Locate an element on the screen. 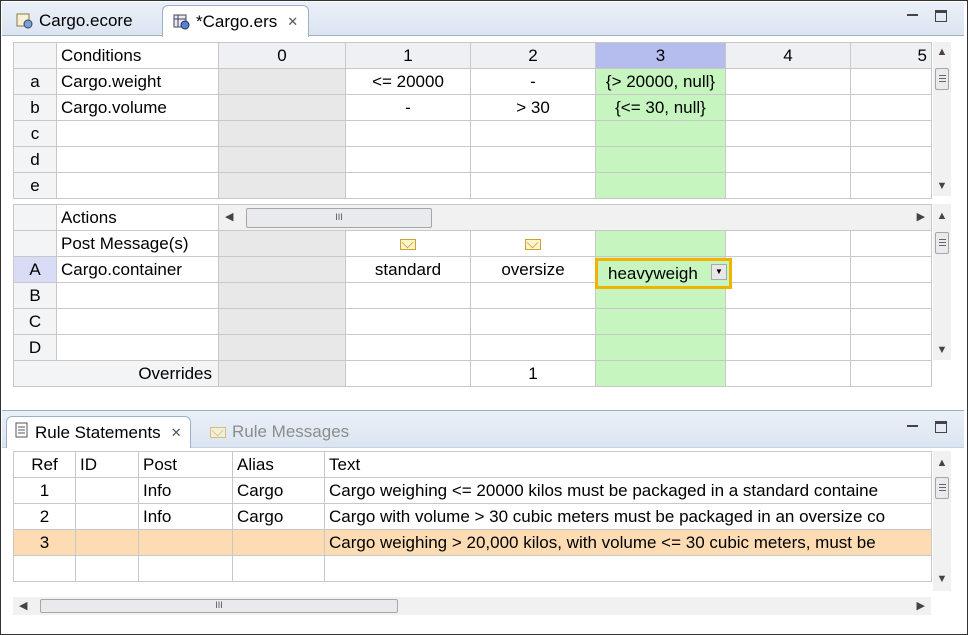 The height and width of the screenshot is (635, 968). tab-cargo-ecore: Cargo.ecore is located at coordinates (74, 20).